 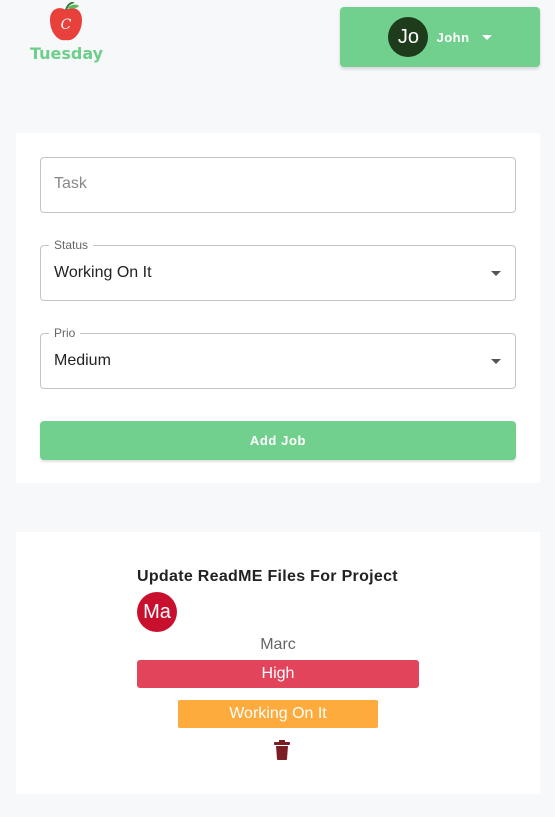 I want to click on task-field, so click(x=278, y=185).